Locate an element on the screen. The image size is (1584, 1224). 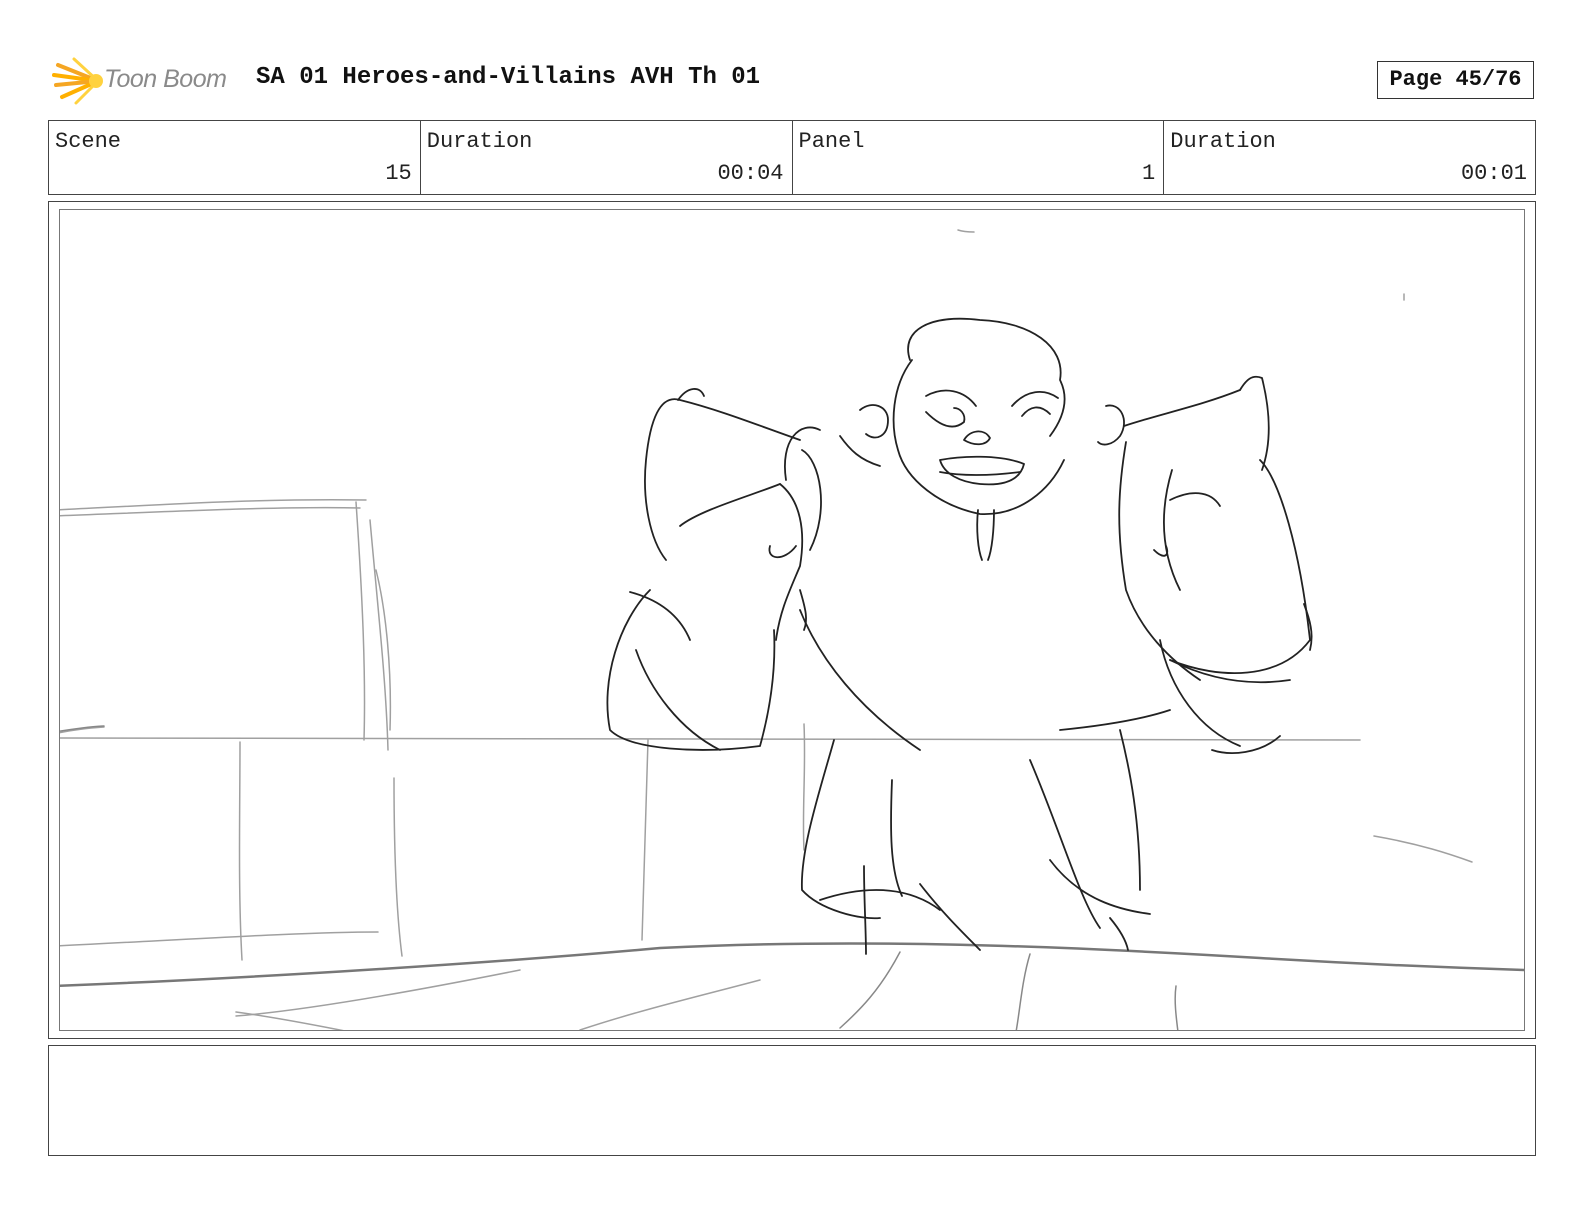
scene-duration-value: 00:04 is located at coordinates (750, 173).